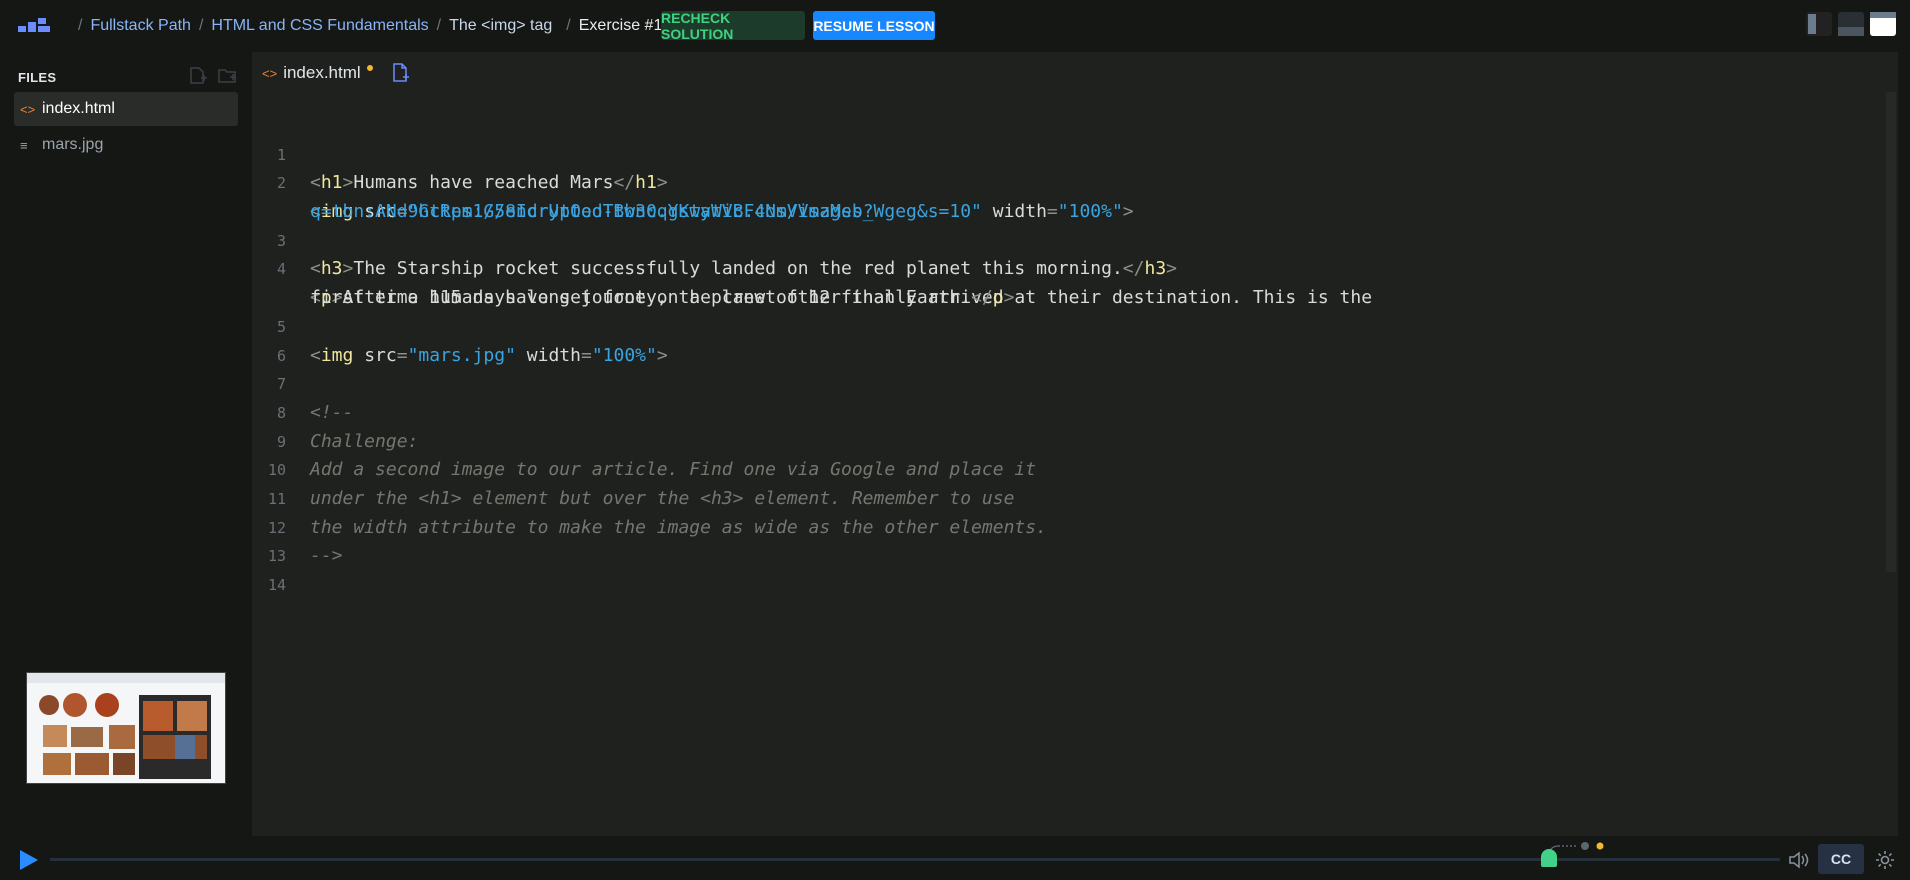  What do you see at coordinates (276, 585) in the screenshot?
I see `line-number: 14` at bounding box center [276, 585].